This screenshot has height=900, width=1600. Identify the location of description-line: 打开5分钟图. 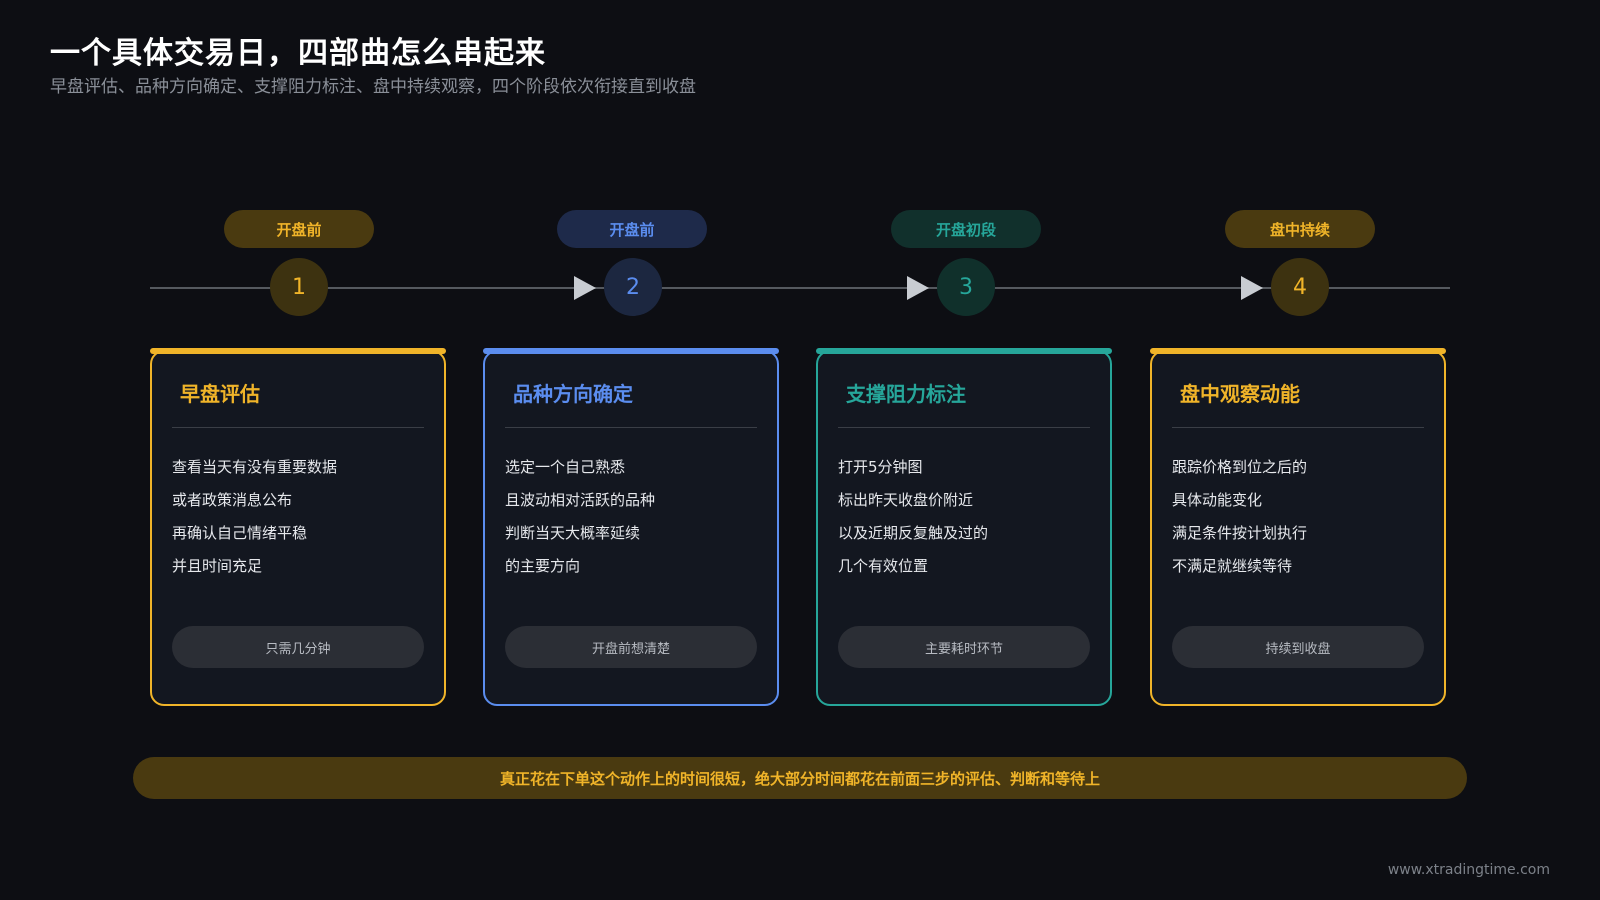
(880, 467).